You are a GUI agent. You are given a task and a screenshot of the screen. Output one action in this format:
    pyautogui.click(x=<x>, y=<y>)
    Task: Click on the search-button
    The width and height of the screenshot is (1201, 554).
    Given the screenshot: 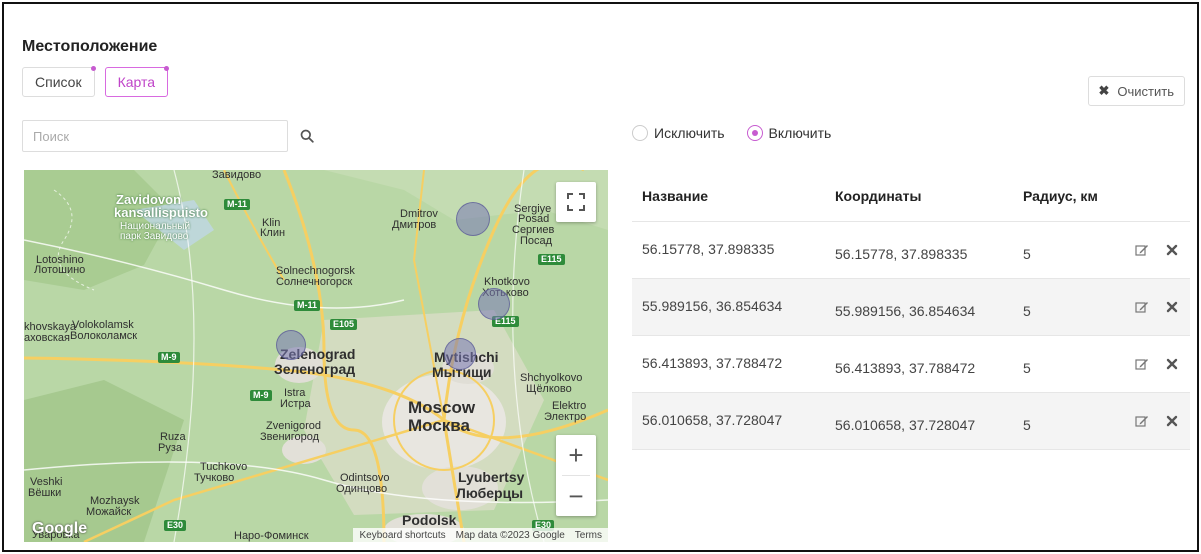 What is the action you would take?
    pyautogui.click(x=307, y=136)
    